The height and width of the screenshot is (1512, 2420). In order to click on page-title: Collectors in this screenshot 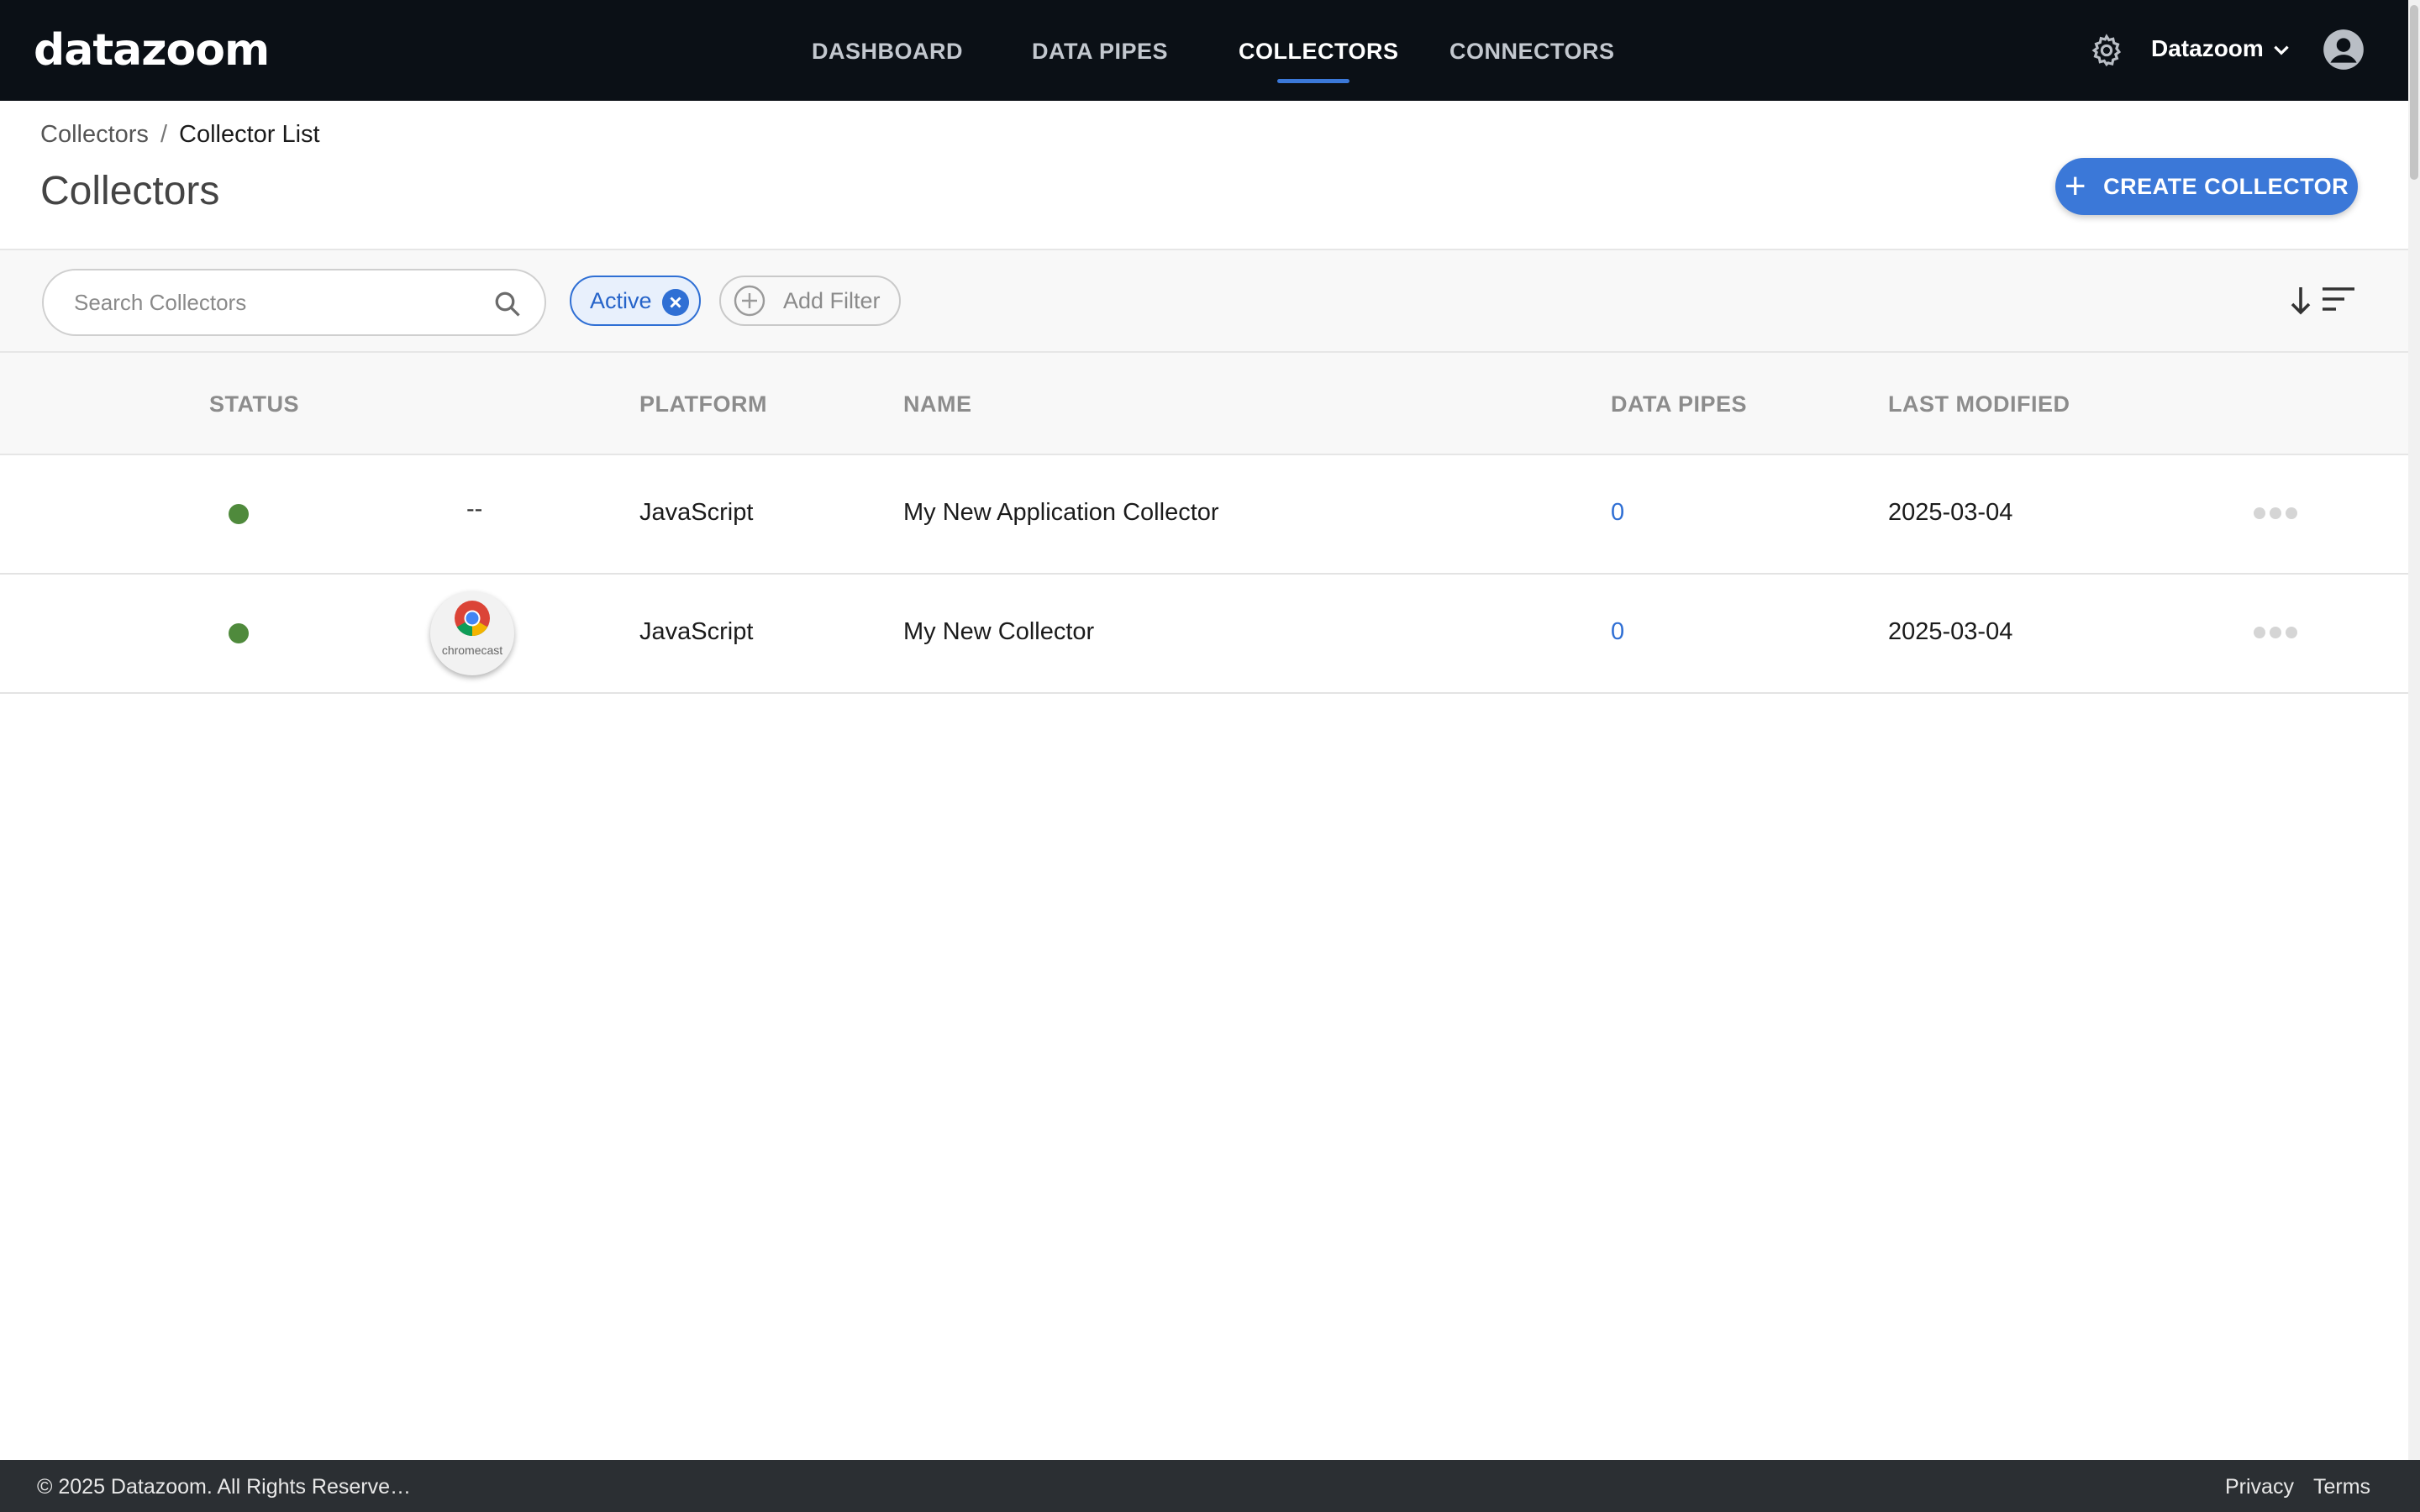, I will do `click(130, 191)`.